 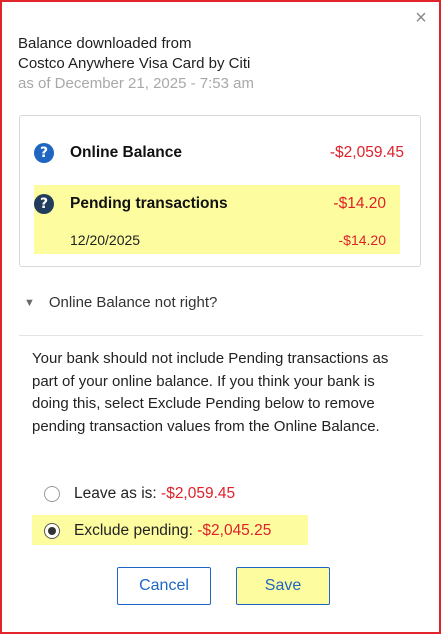 I want to click on pending-transaction-amount: -$14.20, so click(x=362, y=240).